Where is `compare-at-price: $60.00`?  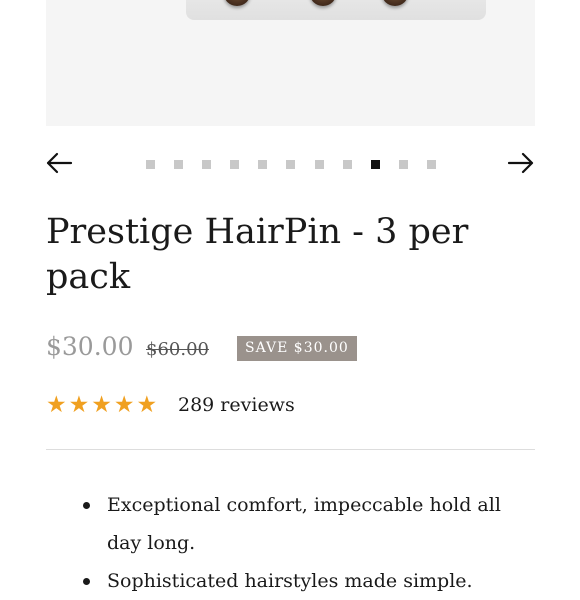
compare-at-price: $60.00 is located at coordinates (177, 349).